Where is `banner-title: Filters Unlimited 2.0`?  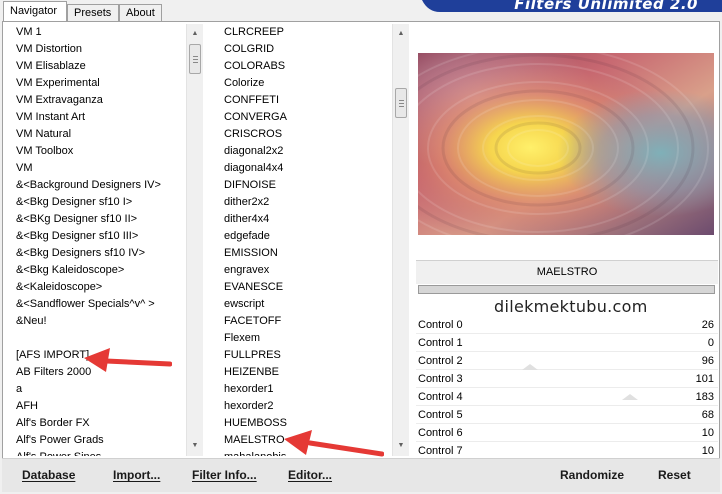
banner-title: Filters Unlimited 2.0 is located at coordinates (606, 6).